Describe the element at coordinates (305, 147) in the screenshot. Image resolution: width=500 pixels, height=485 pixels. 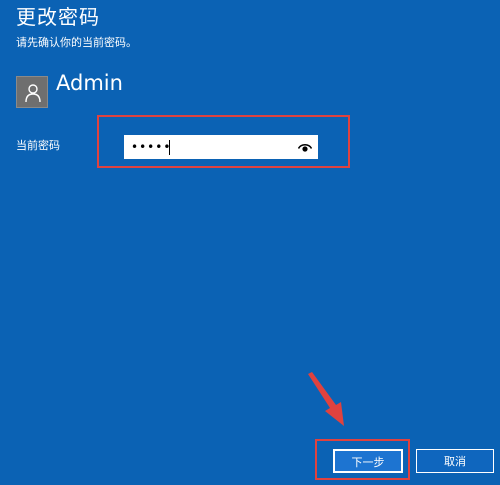
I see `eye-icon` at that location.